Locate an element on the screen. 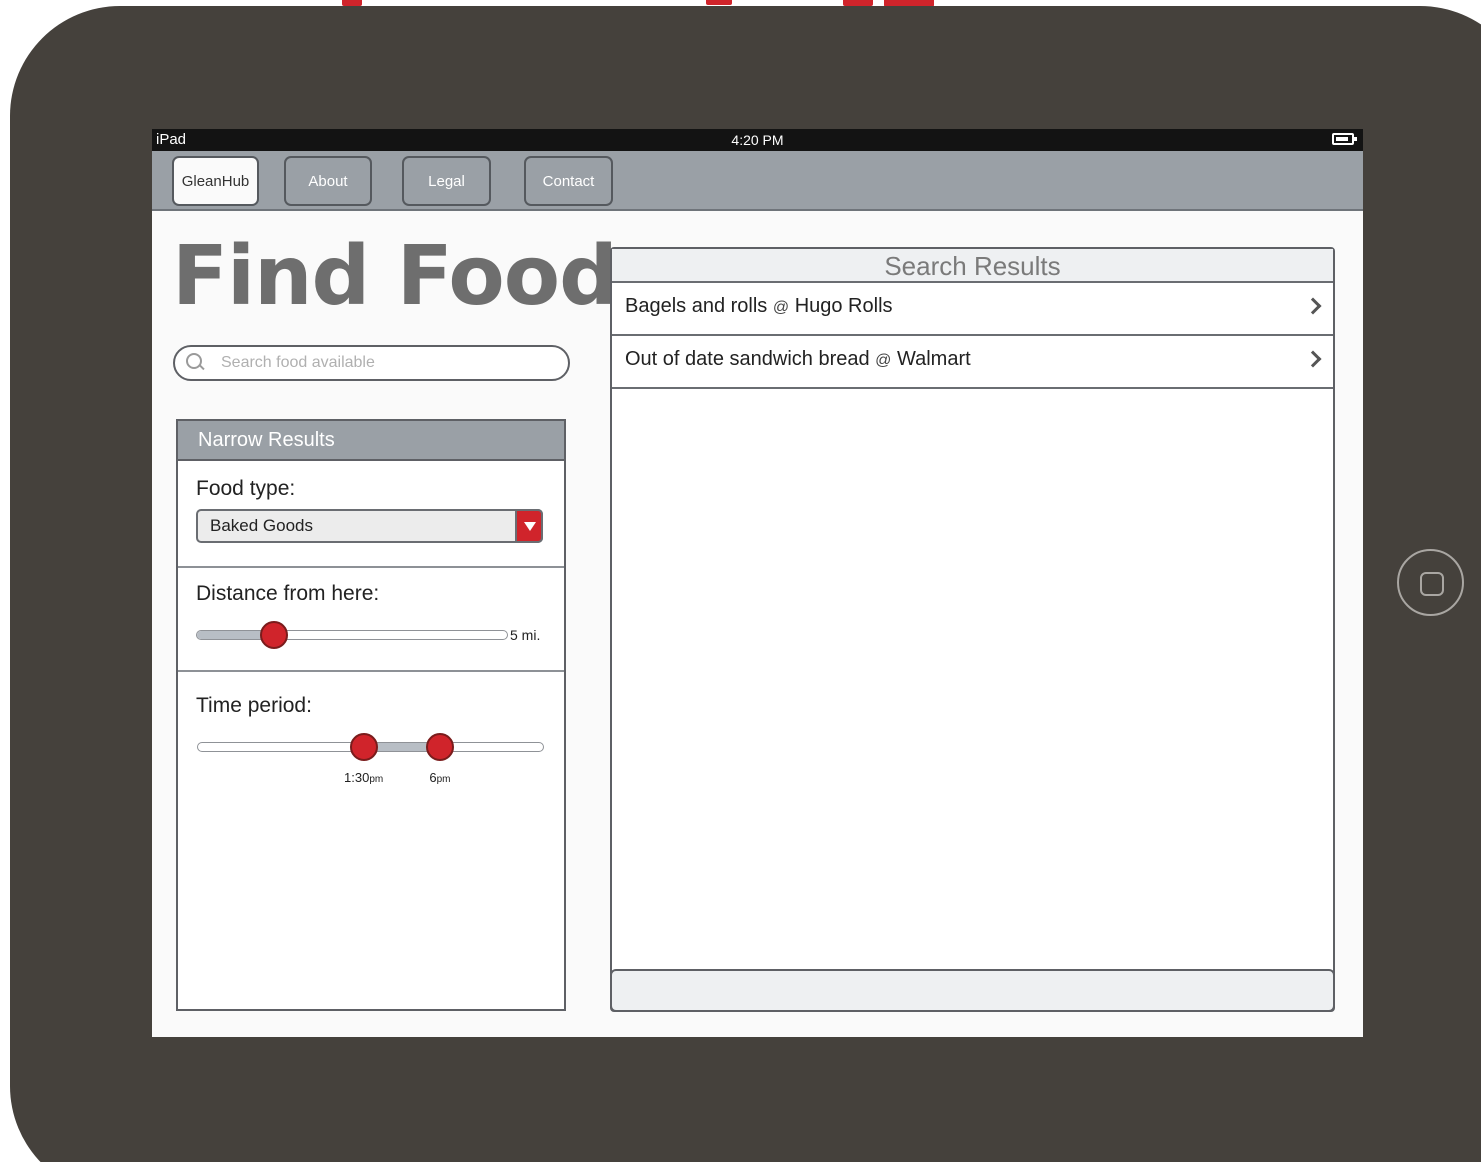 The width and height of the screenshot is (1481, 1162). page-title: Find Food is located at coordinates (395, 276).